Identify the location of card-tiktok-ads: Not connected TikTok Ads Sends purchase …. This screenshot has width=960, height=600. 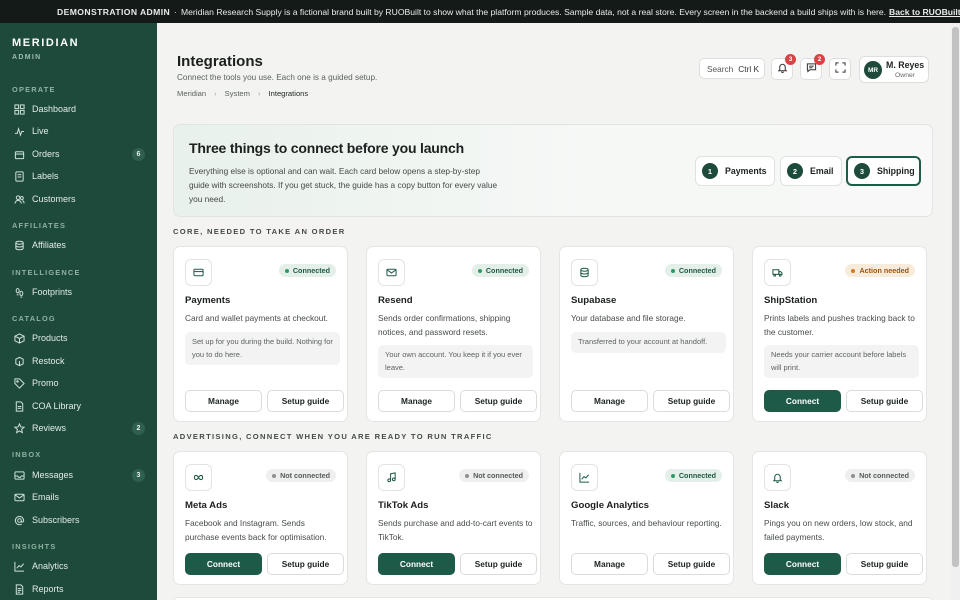
(453, 518).